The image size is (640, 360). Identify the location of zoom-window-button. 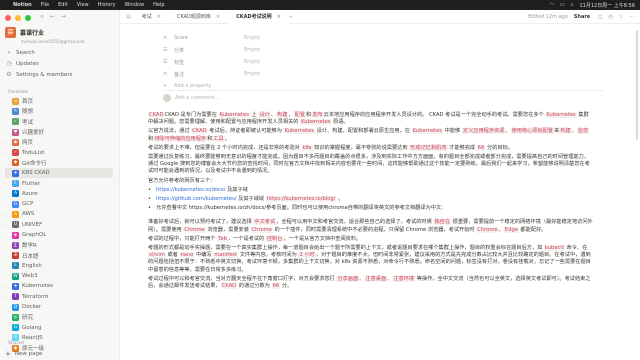
(28, 18).